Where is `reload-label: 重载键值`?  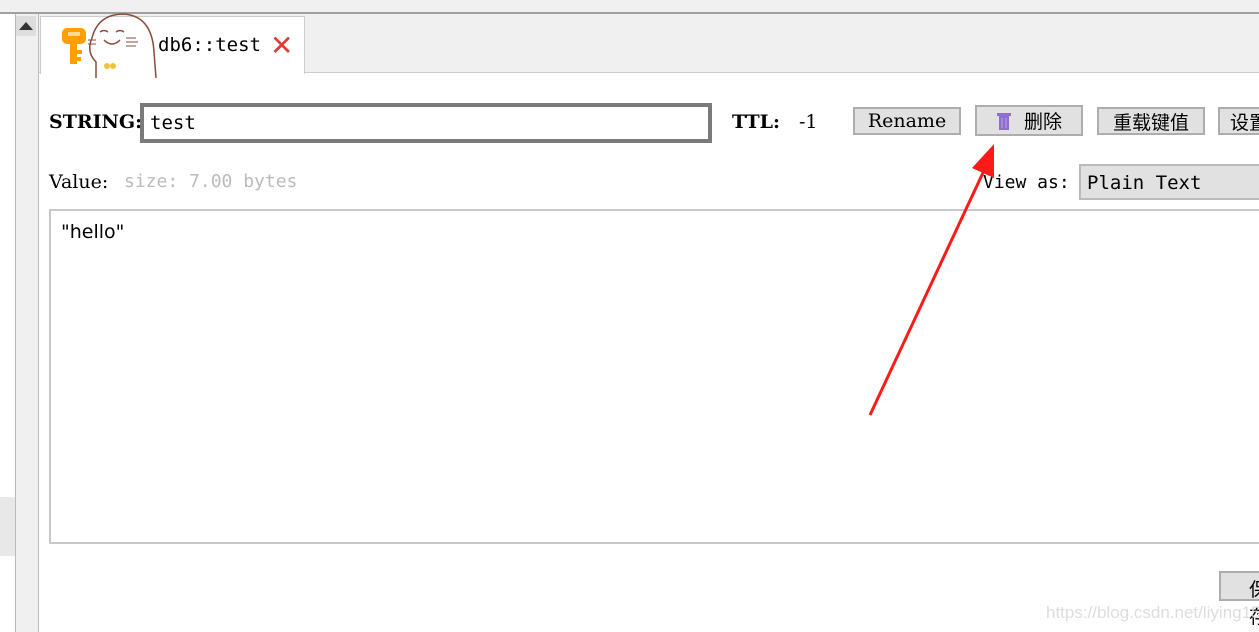
reload-label: 重载键值 is located at coordinates (1150, 122).